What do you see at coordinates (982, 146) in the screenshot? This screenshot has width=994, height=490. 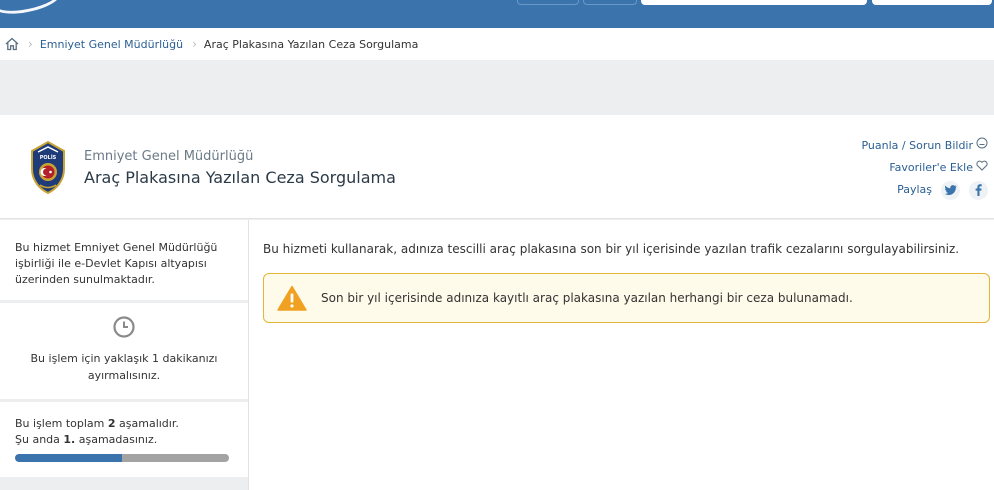 I see `smiley-icon` at bounding box center [982, 146].